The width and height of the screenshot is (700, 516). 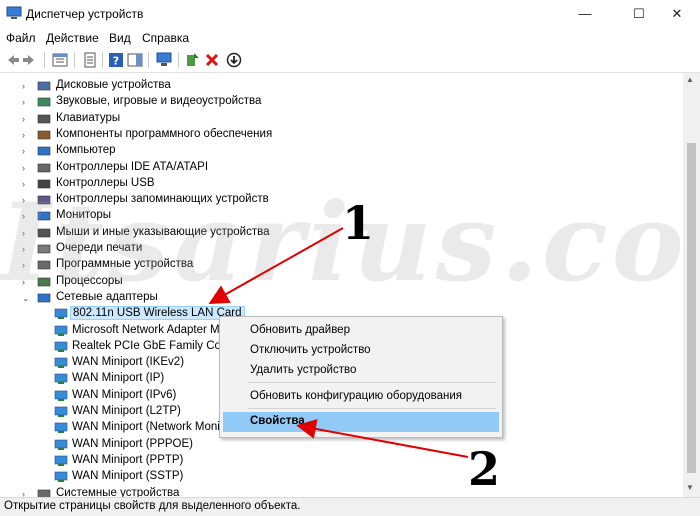 What do you see at coordinates (484, 469) in the screenshot?
I see `annotation-two: 2` at bounding box center [484, 469].